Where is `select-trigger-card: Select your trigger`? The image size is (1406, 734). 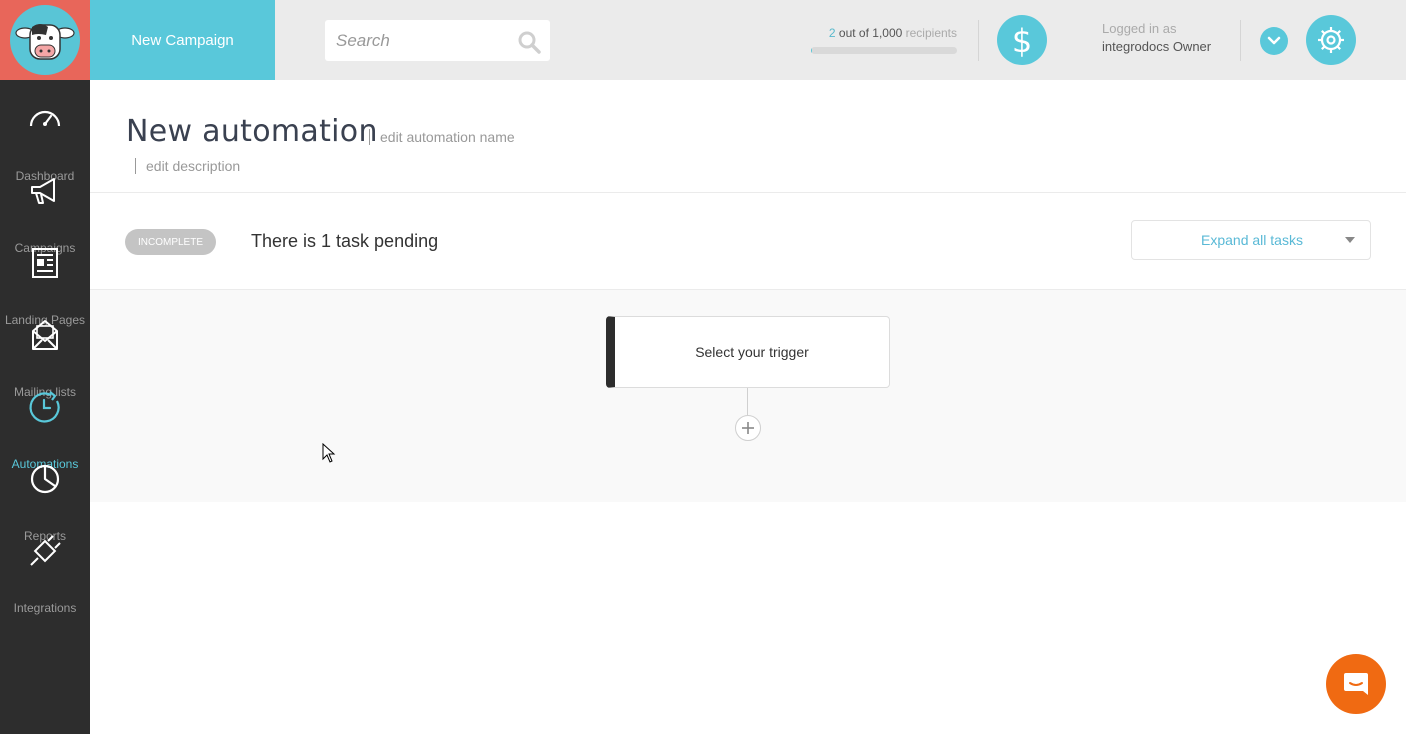 select-trigger-card: Select your trigger is located at coordinates (748, 352).